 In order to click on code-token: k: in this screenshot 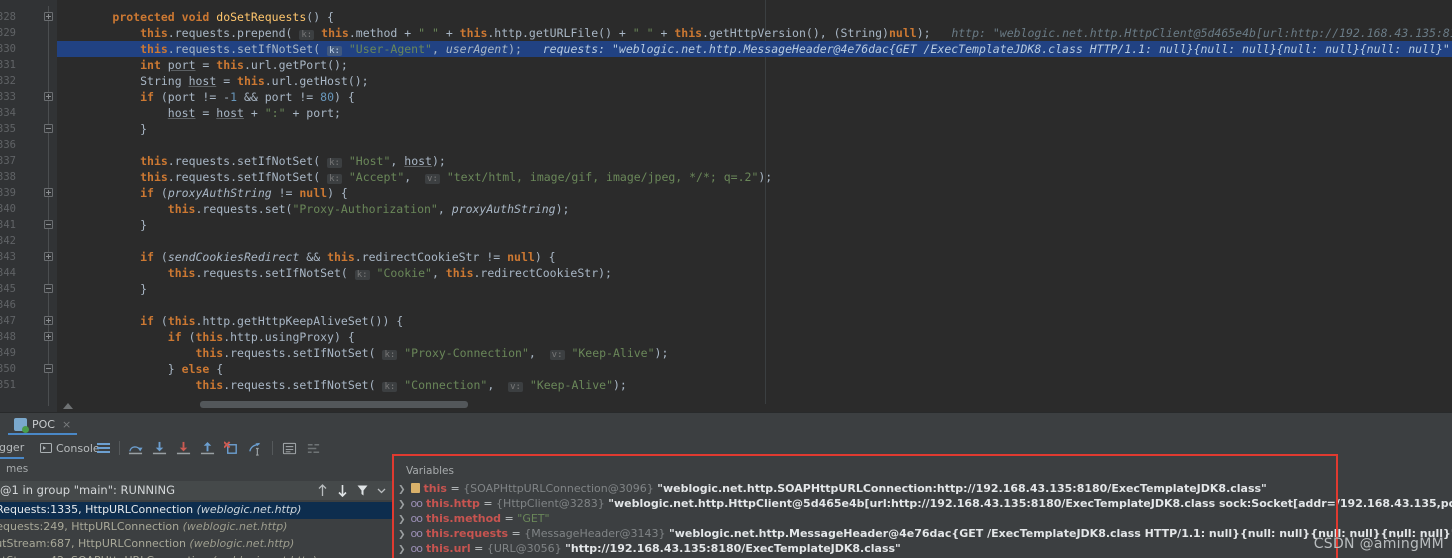, I will do `click(390, 387)`.